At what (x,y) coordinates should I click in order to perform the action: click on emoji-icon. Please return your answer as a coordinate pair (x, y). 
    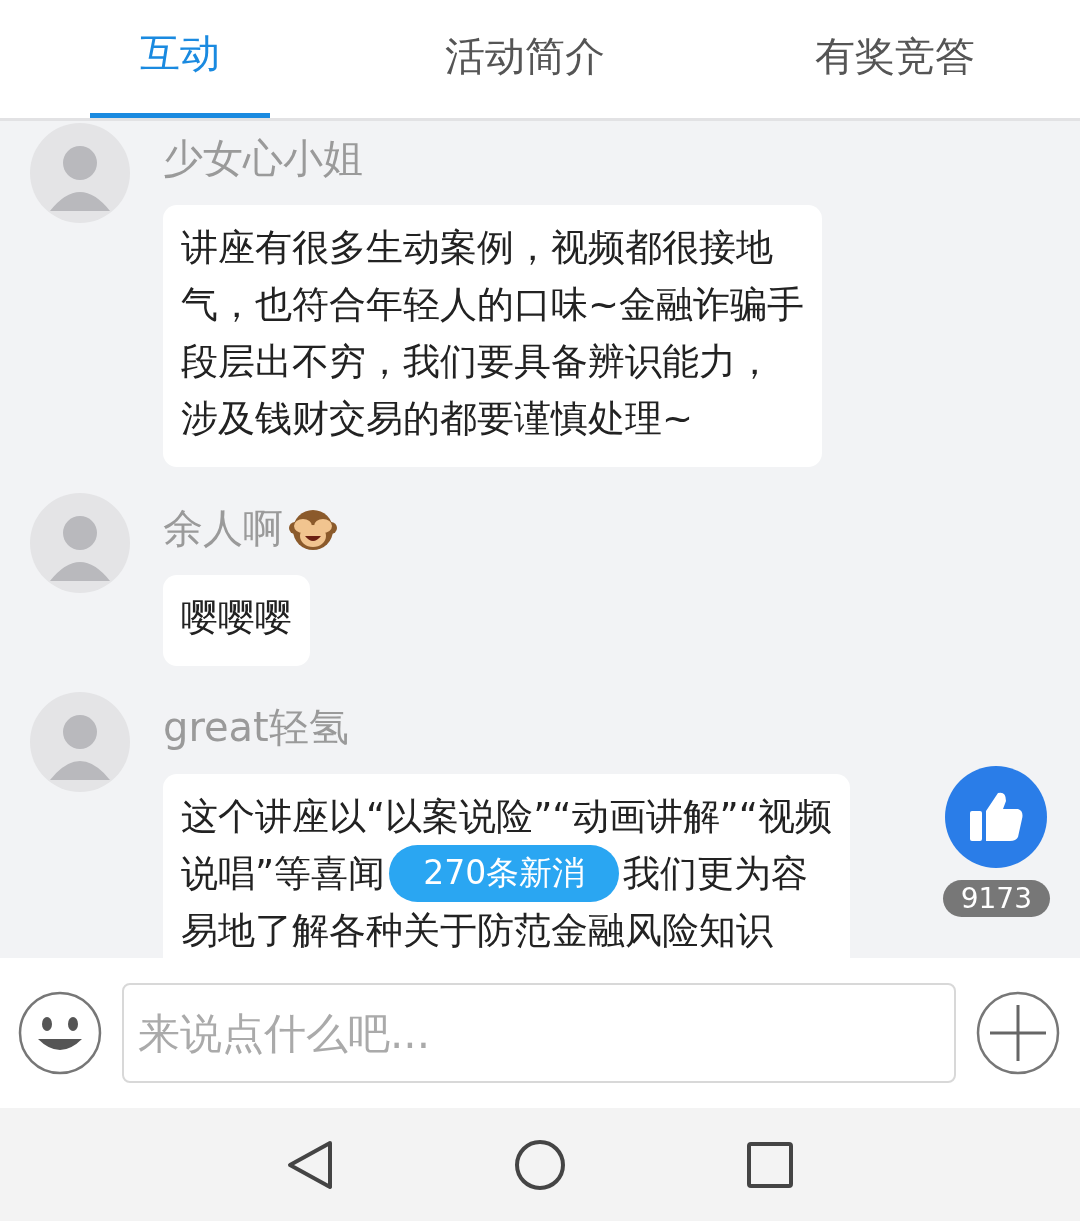
    Looking at the image, I should click on (60, 1033).